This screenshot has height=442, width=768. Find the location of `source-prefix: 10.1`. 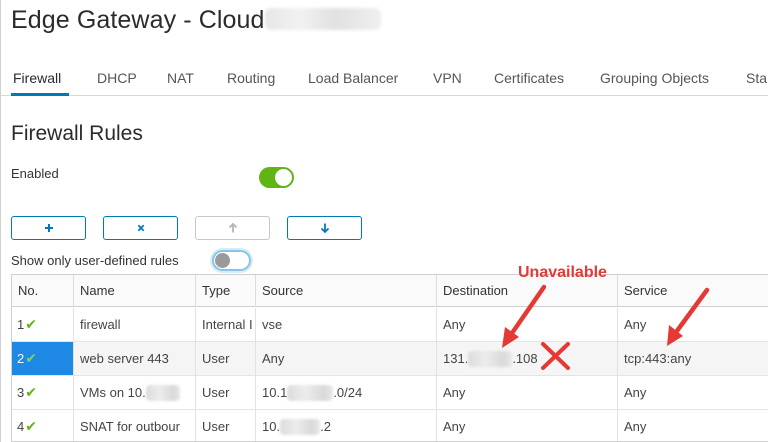

source-prefix: 10.1 is located at coordinates (275, 392).